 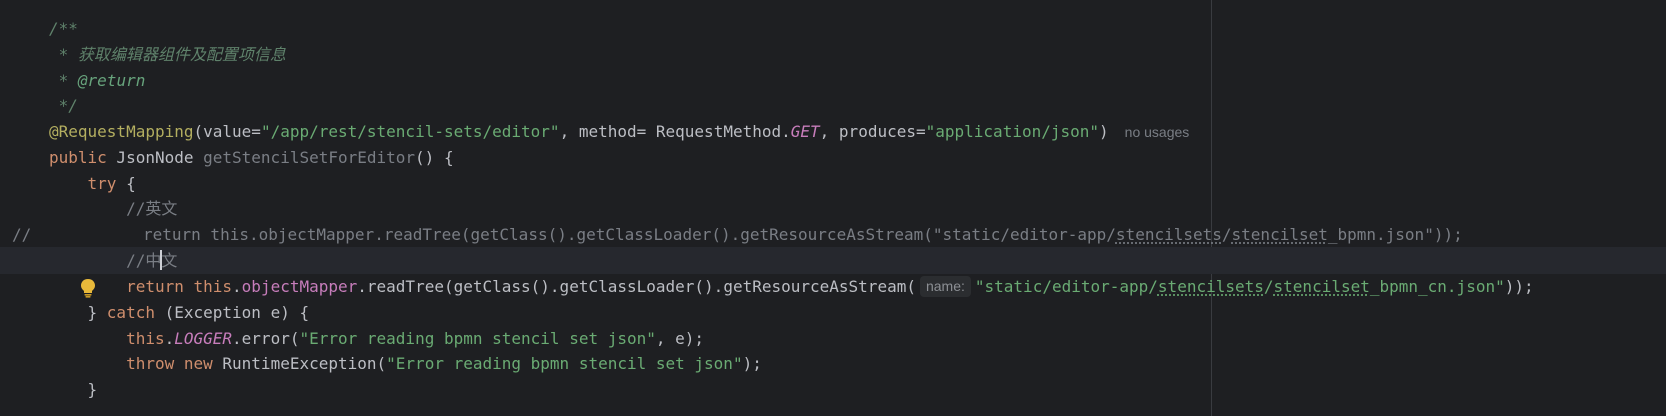 I want to click on keyword: public, so click(x=78, y=157).